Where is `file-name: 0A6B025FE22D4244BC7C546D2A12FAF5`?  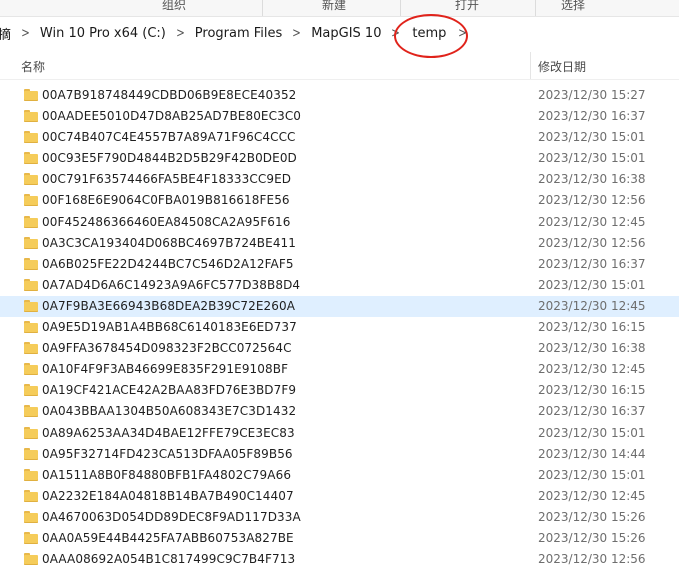
file-name: 0A6B025FE22D4244BC7C546D2A12FAF5 is located at coordinates (168, 263).